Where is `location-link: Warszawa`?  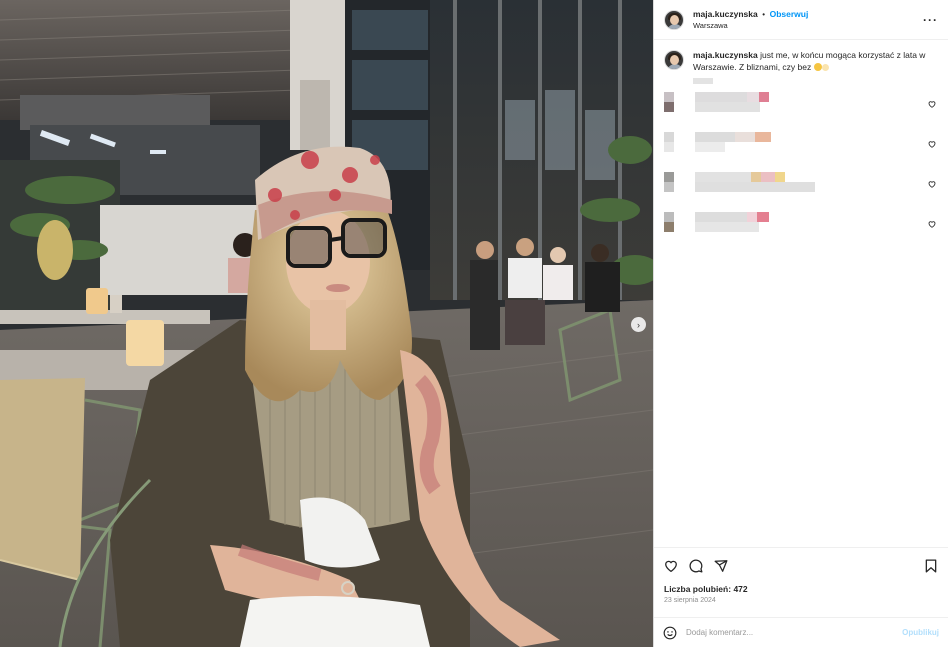 location-link: Warszawa is located at coordinates (750, 25).